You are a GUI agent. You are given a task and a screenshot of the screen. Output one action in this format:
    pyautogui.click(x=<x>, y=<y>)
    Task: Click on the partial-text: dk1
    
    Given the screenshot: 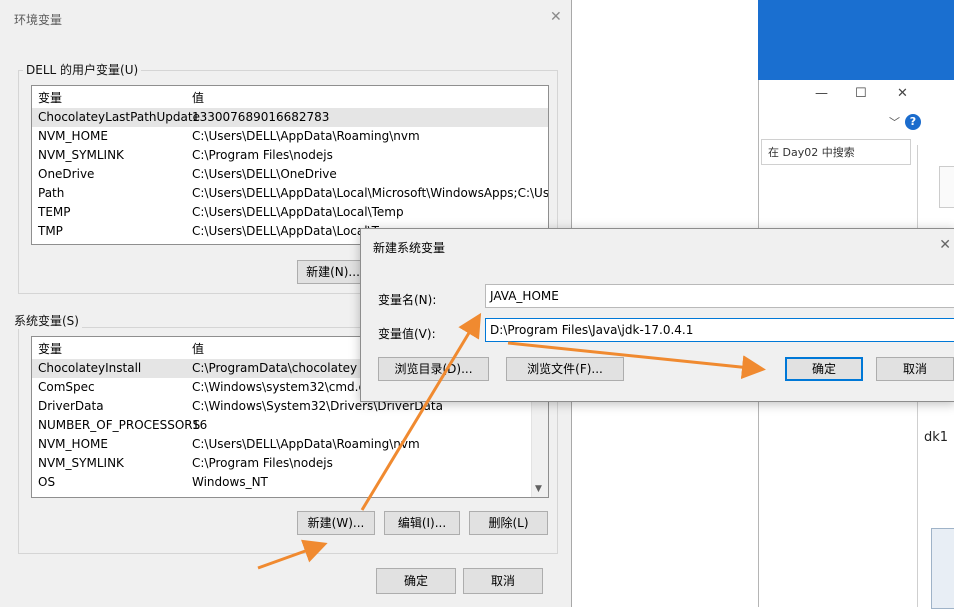 What is the action you would take?
    pyautogui.click(x=936, y=437)
    